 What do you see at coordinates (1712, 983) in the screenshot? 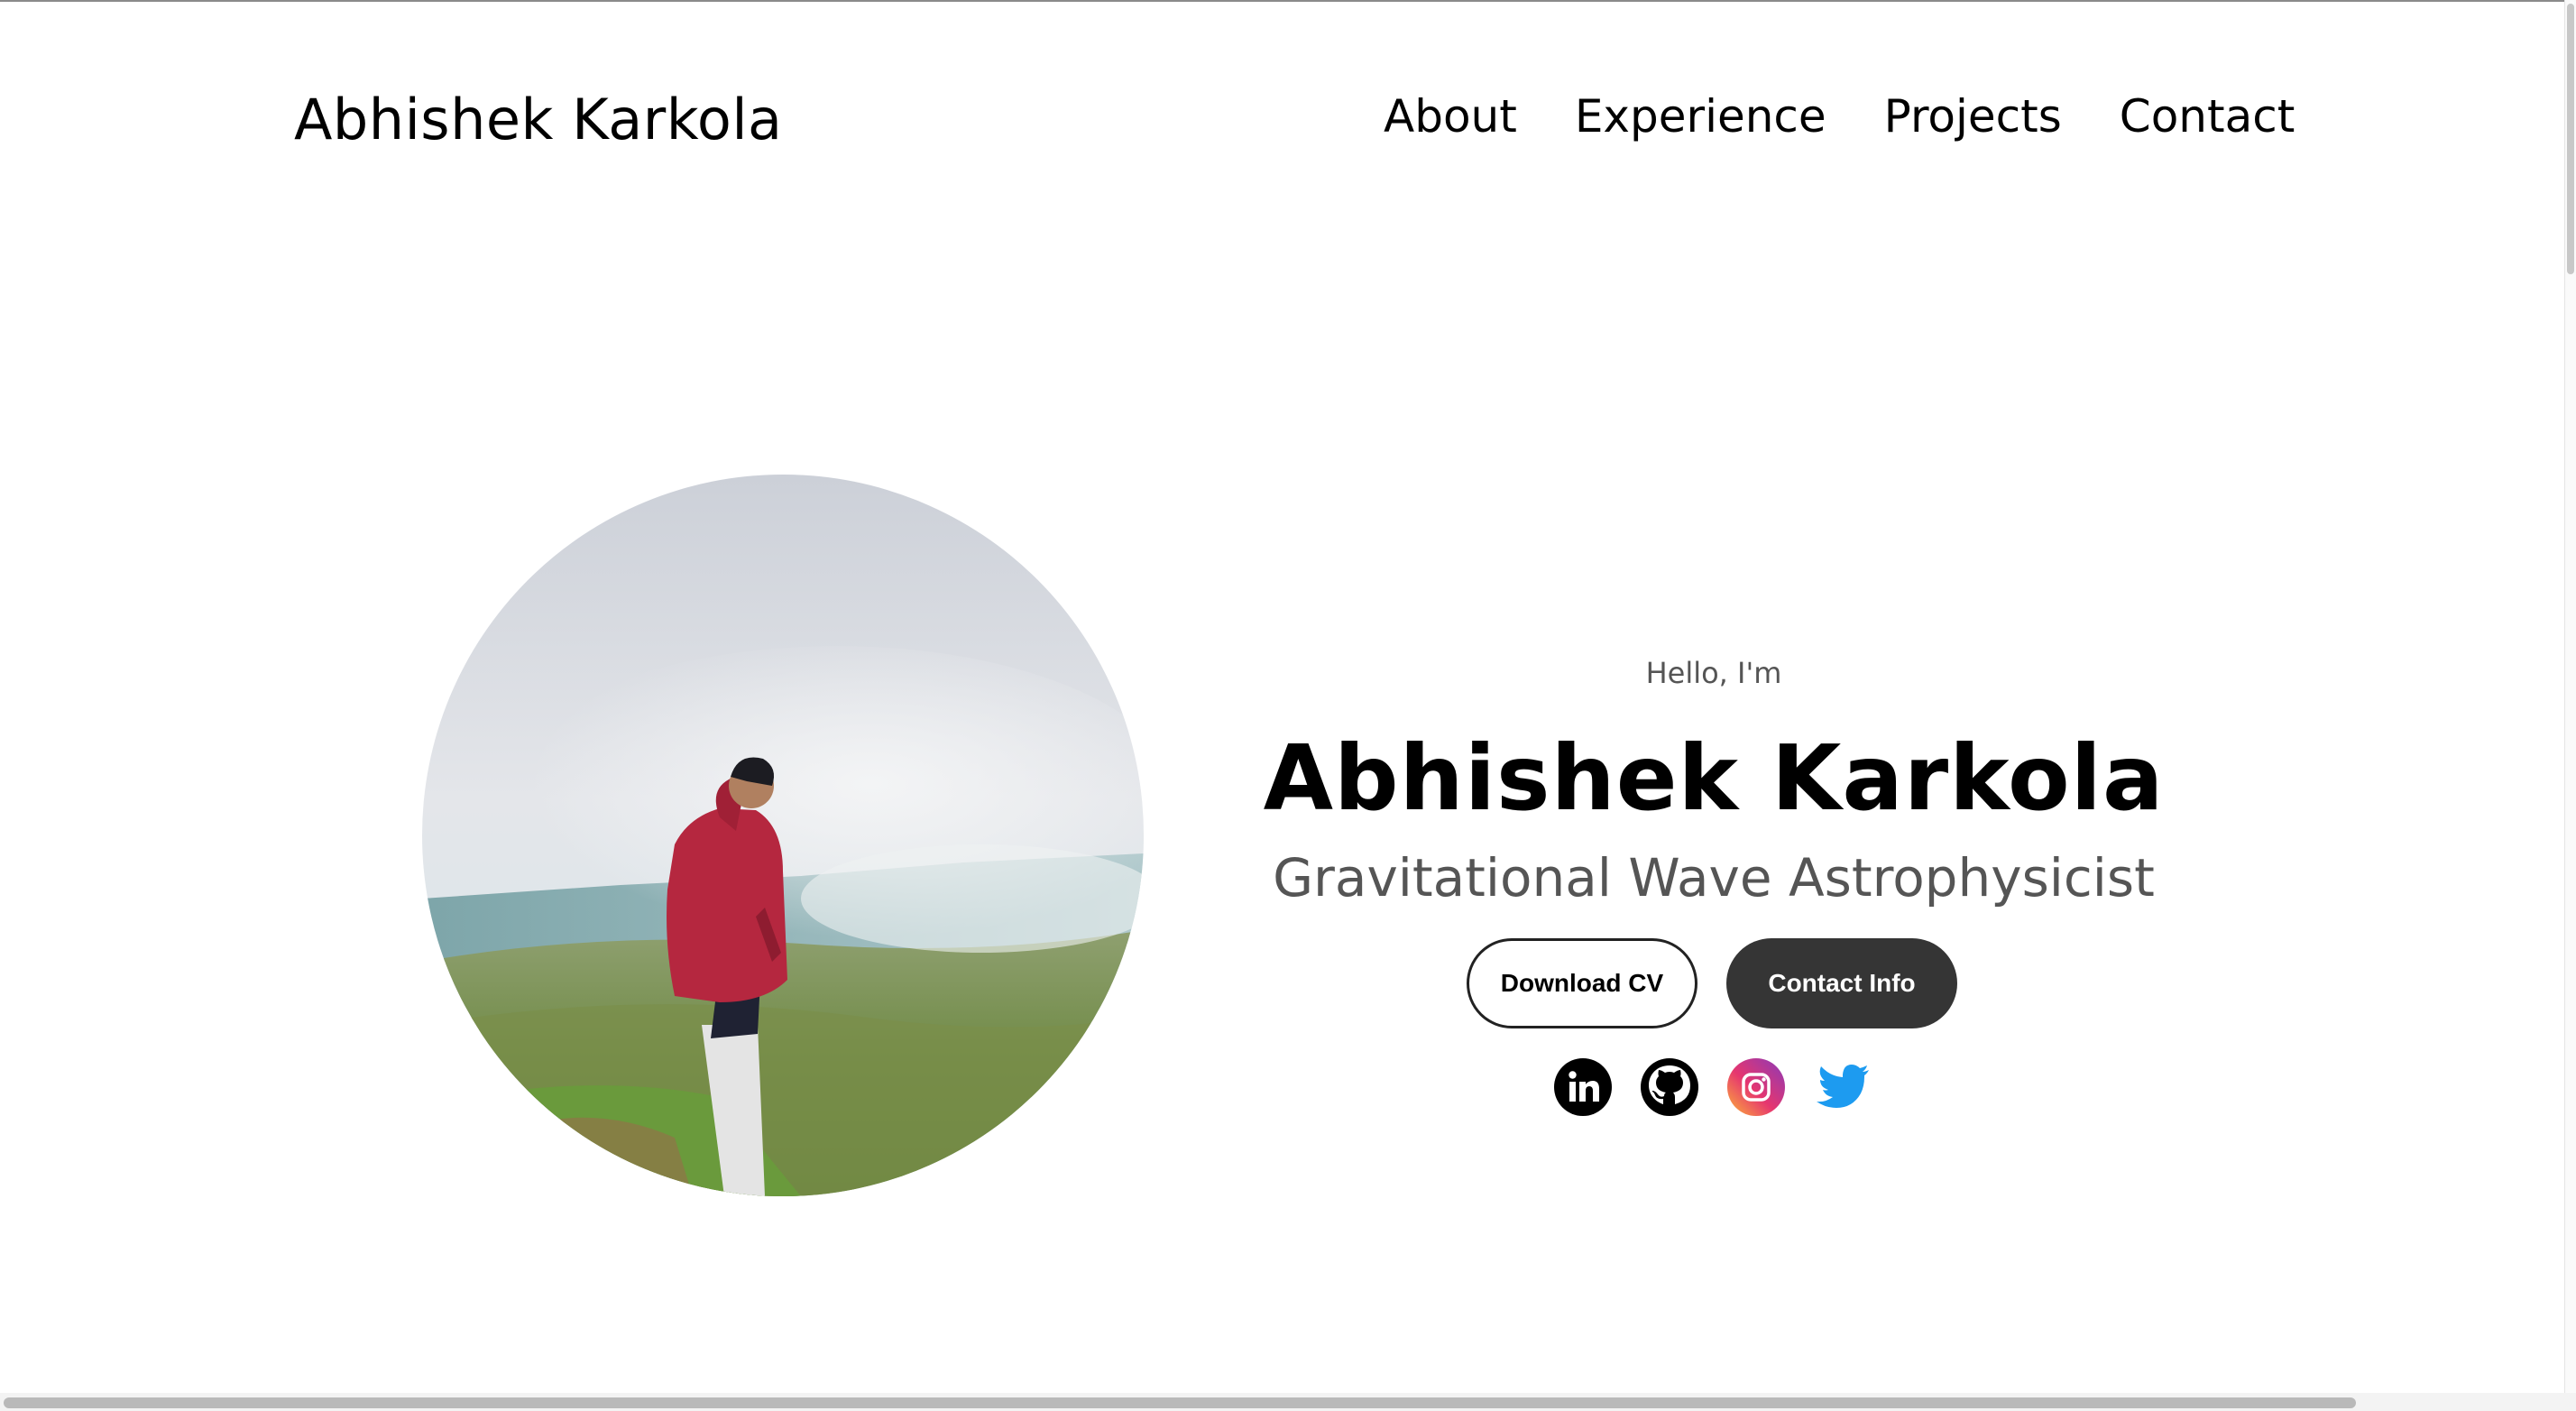
I see `hero-buttons: Download CV Contact Info` at bounding box center [1712, 983].